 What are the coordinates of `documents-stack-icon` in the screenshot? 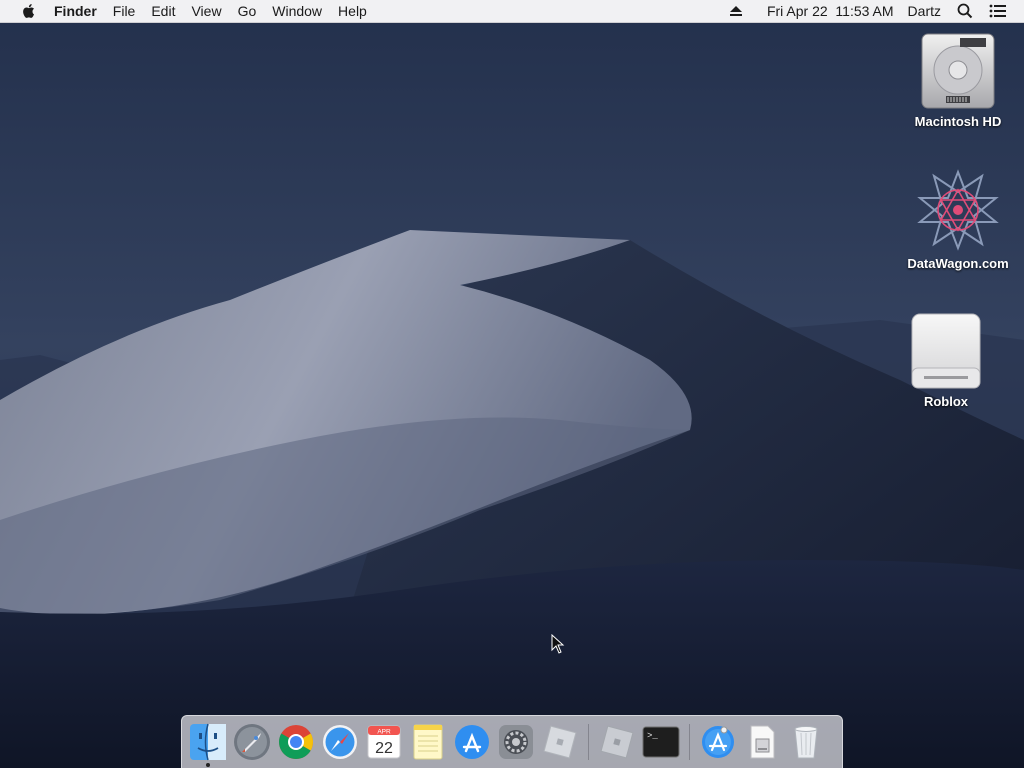 It's located at (762, 742).